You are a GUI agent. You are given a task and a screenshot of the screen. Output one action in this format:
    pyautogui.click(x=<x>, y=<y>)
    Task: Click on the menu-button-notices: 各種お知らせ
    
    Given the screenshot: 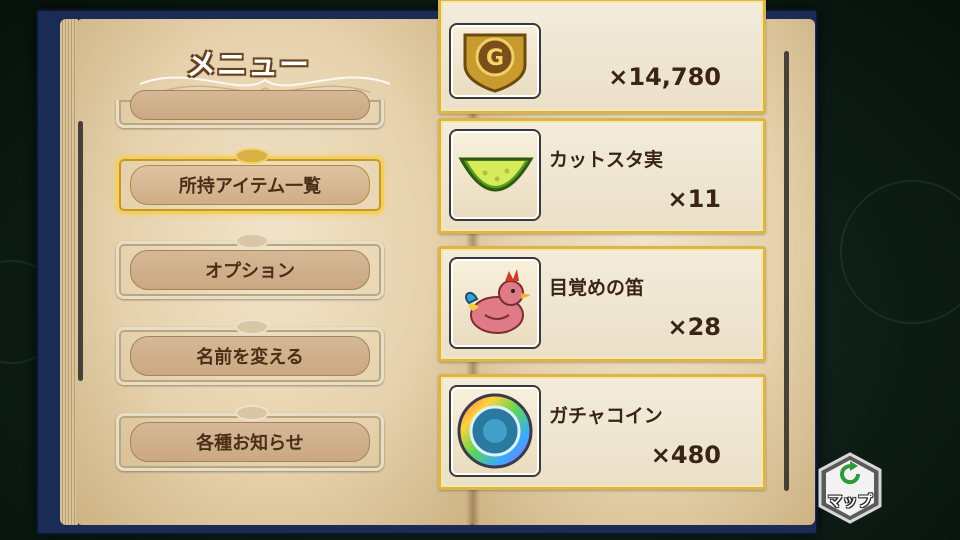 What is the action you would take?
    pyautogui.click(x=250, y=438)
    